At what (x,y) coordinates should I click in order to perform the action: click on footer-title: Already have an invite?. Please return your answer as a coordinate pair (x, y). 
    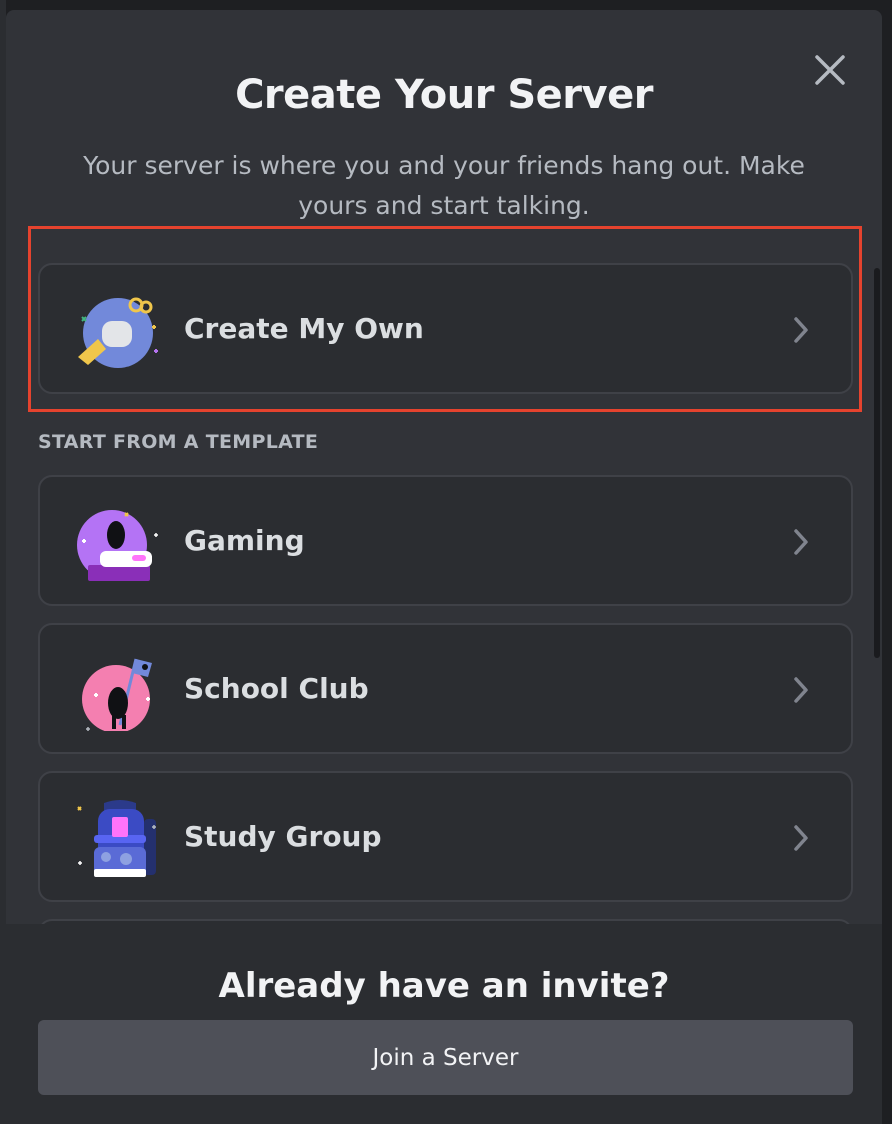
    Looking at the image, I should click on (444, 986).